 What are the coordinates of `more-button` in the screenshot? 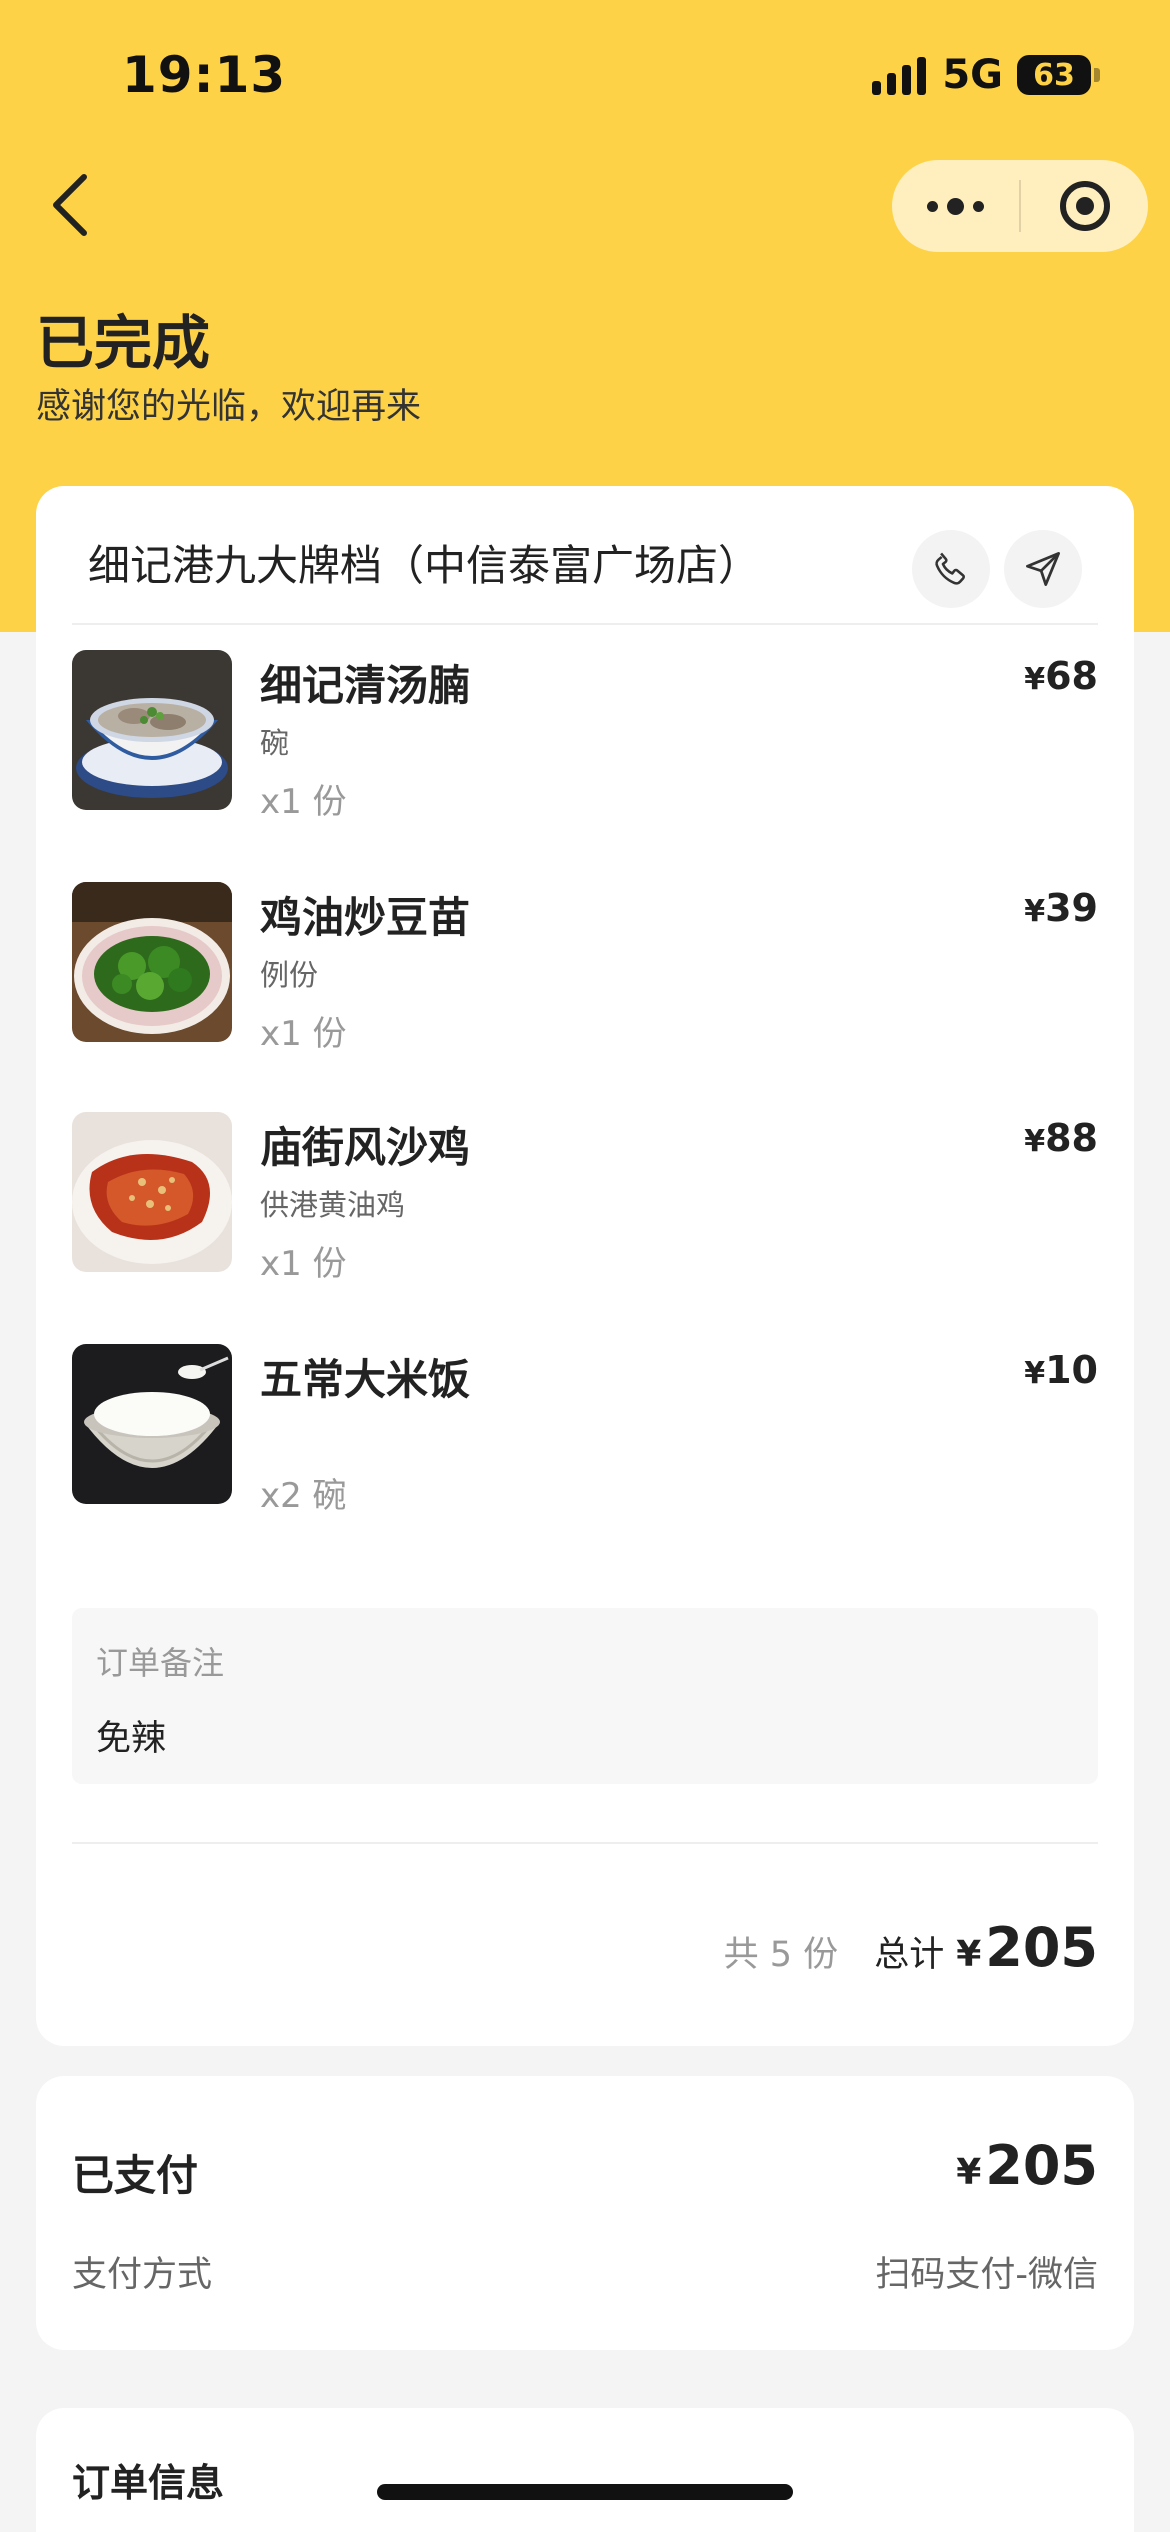 It's located at (955, 206).